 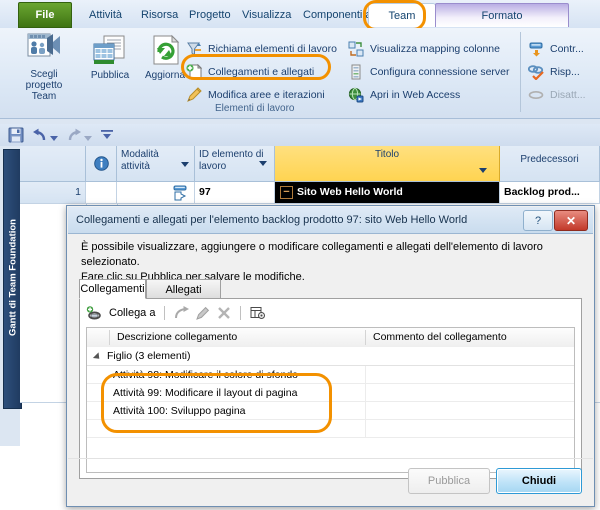 I want to click on save-icon, so click(x=16, y=135).